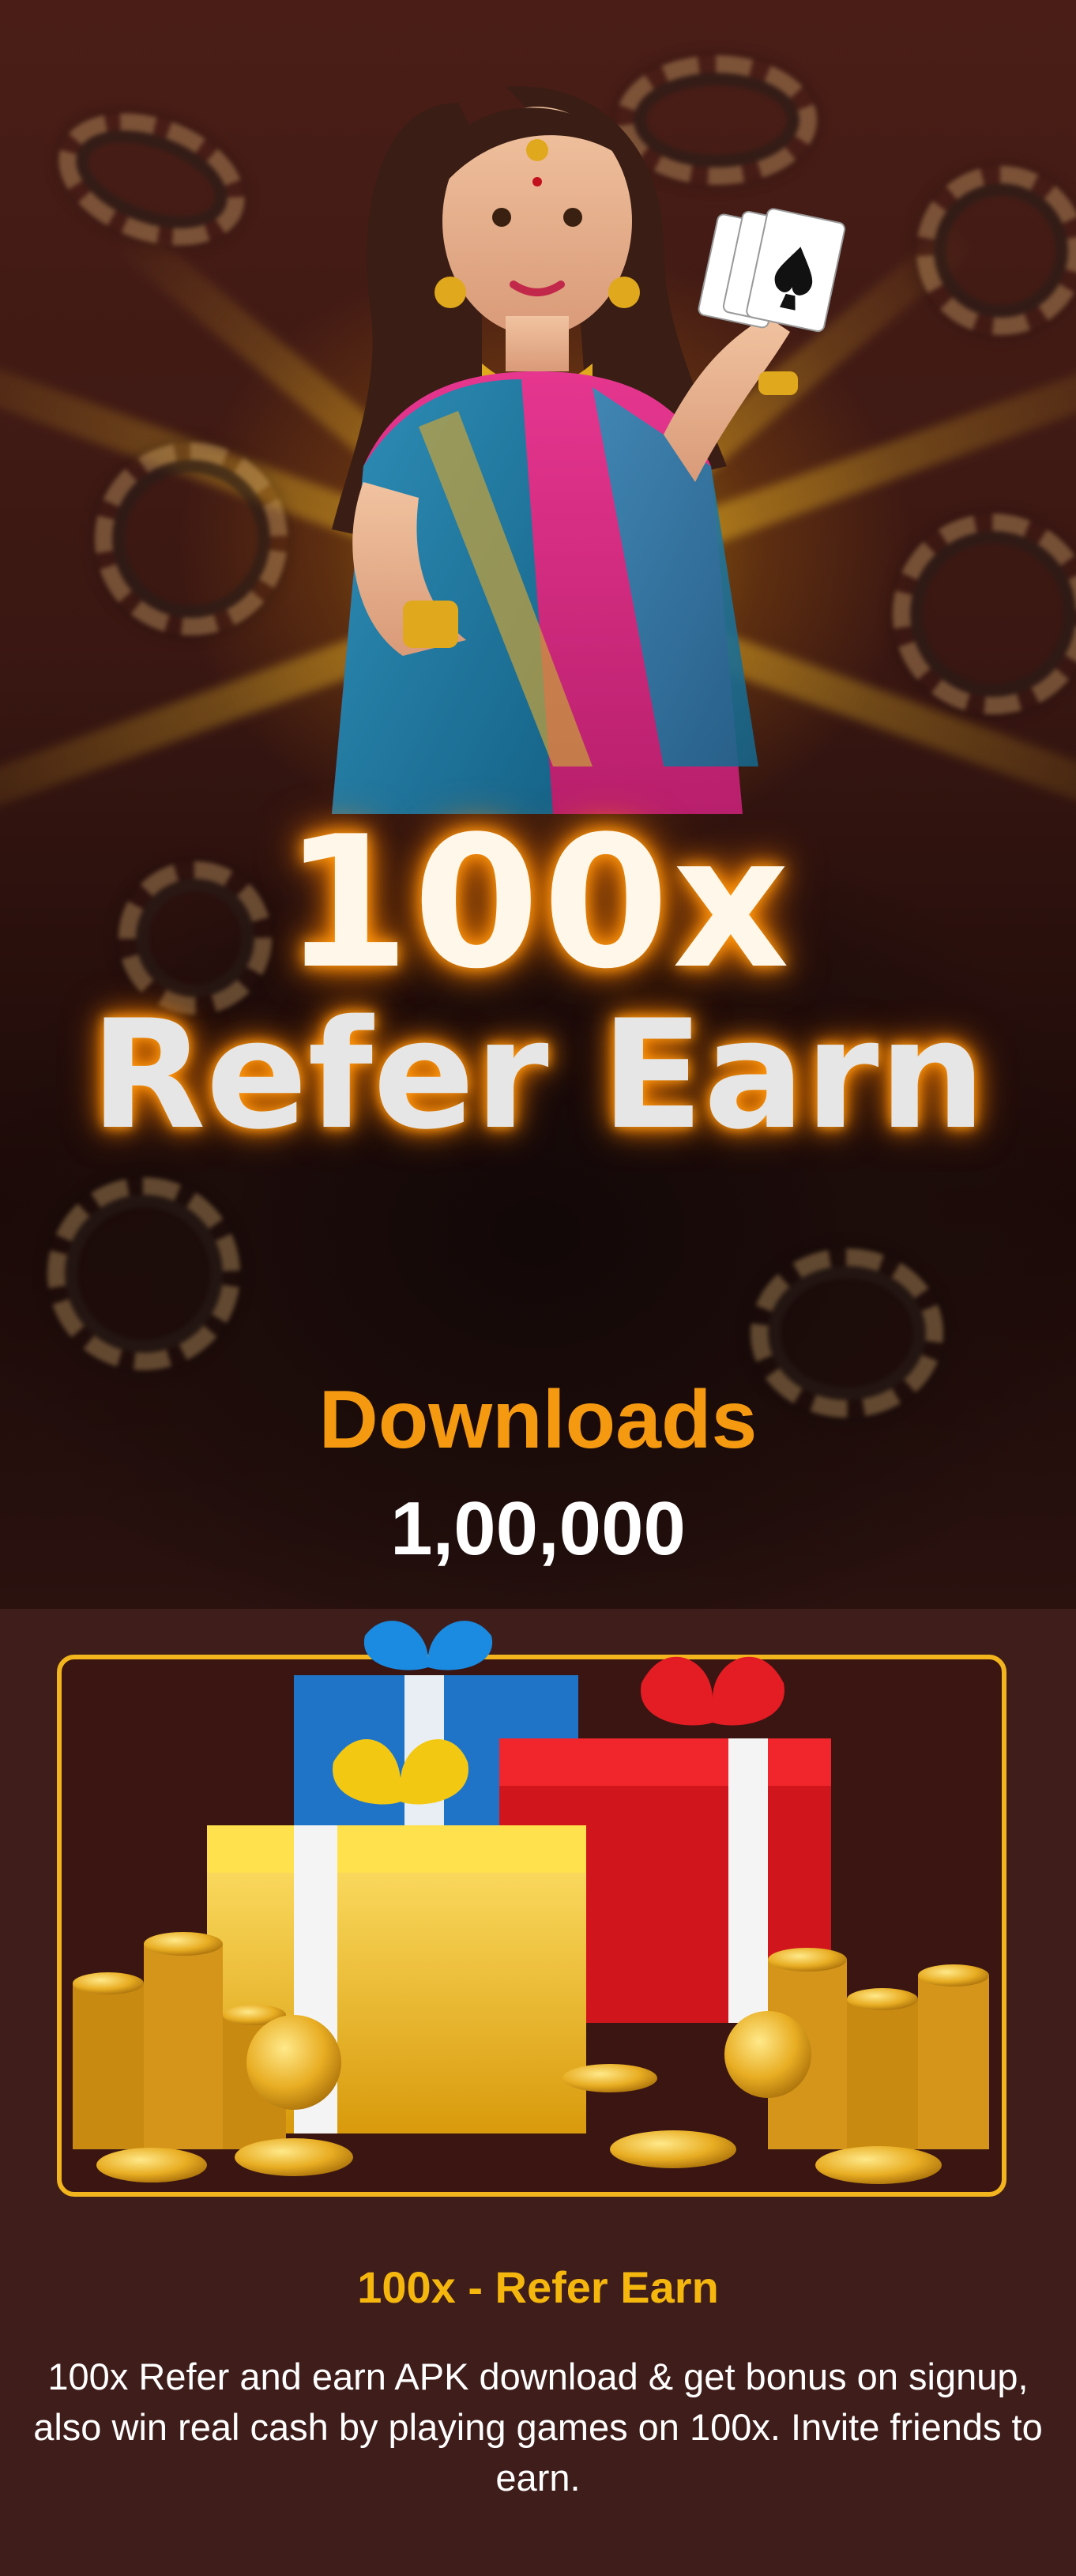 This screenshot has width=1076, height=2576. What do you see at coordinates (538, 1420) in the screenshot?
I see `downloads-label: Downloads` at bounding box center [538, 1420].